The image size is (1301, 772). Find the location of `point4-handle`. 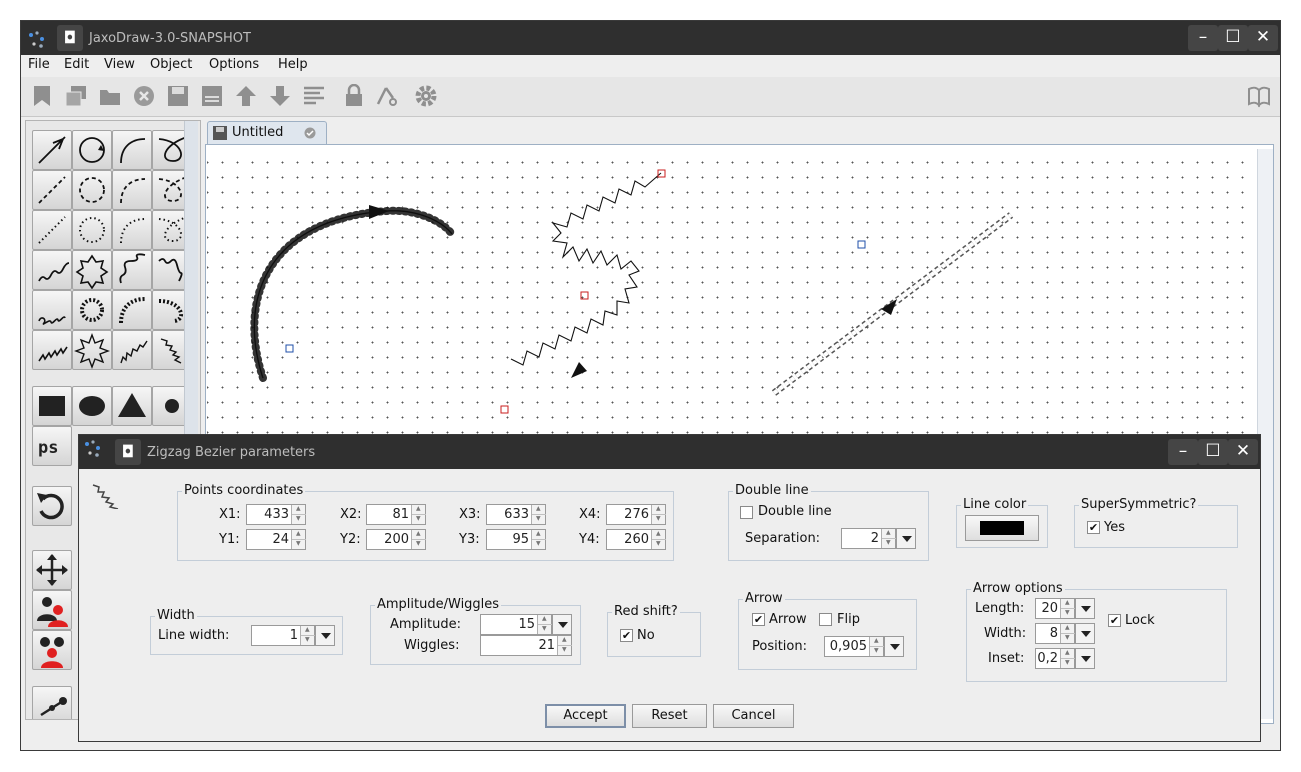

point4-handle is located at coordinates (504, 409).